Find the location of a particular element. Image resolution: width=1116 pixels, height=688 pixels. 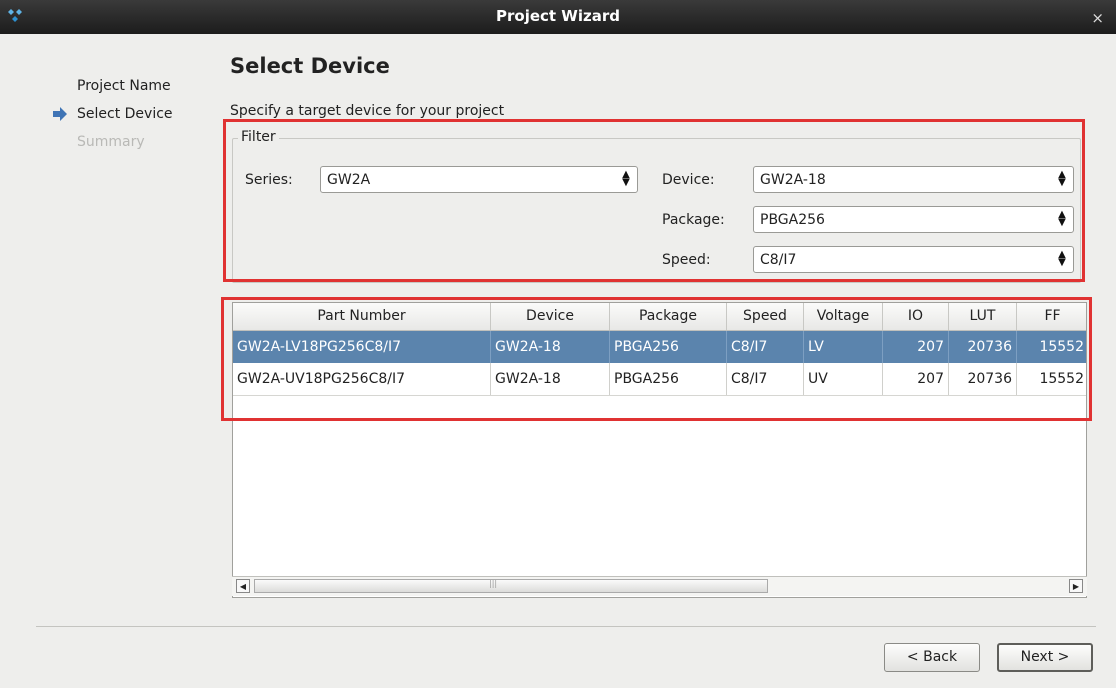

package-value: PBGA256 is located at coordinates (792, 220).